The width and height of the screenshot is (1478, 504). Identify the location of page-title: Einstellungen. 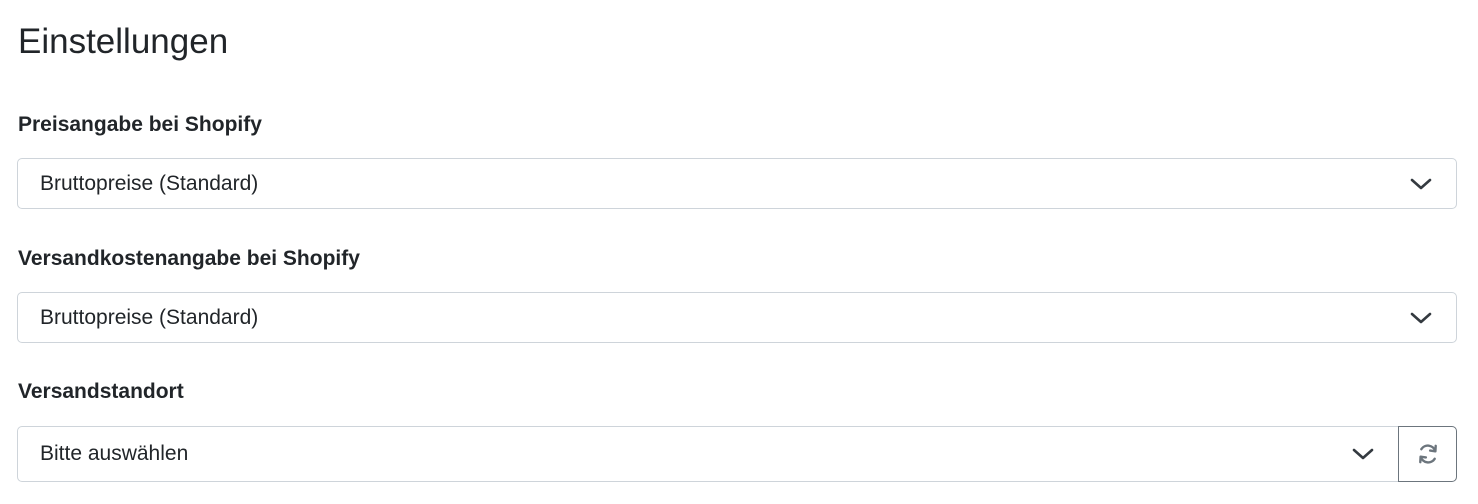
(123, 41).